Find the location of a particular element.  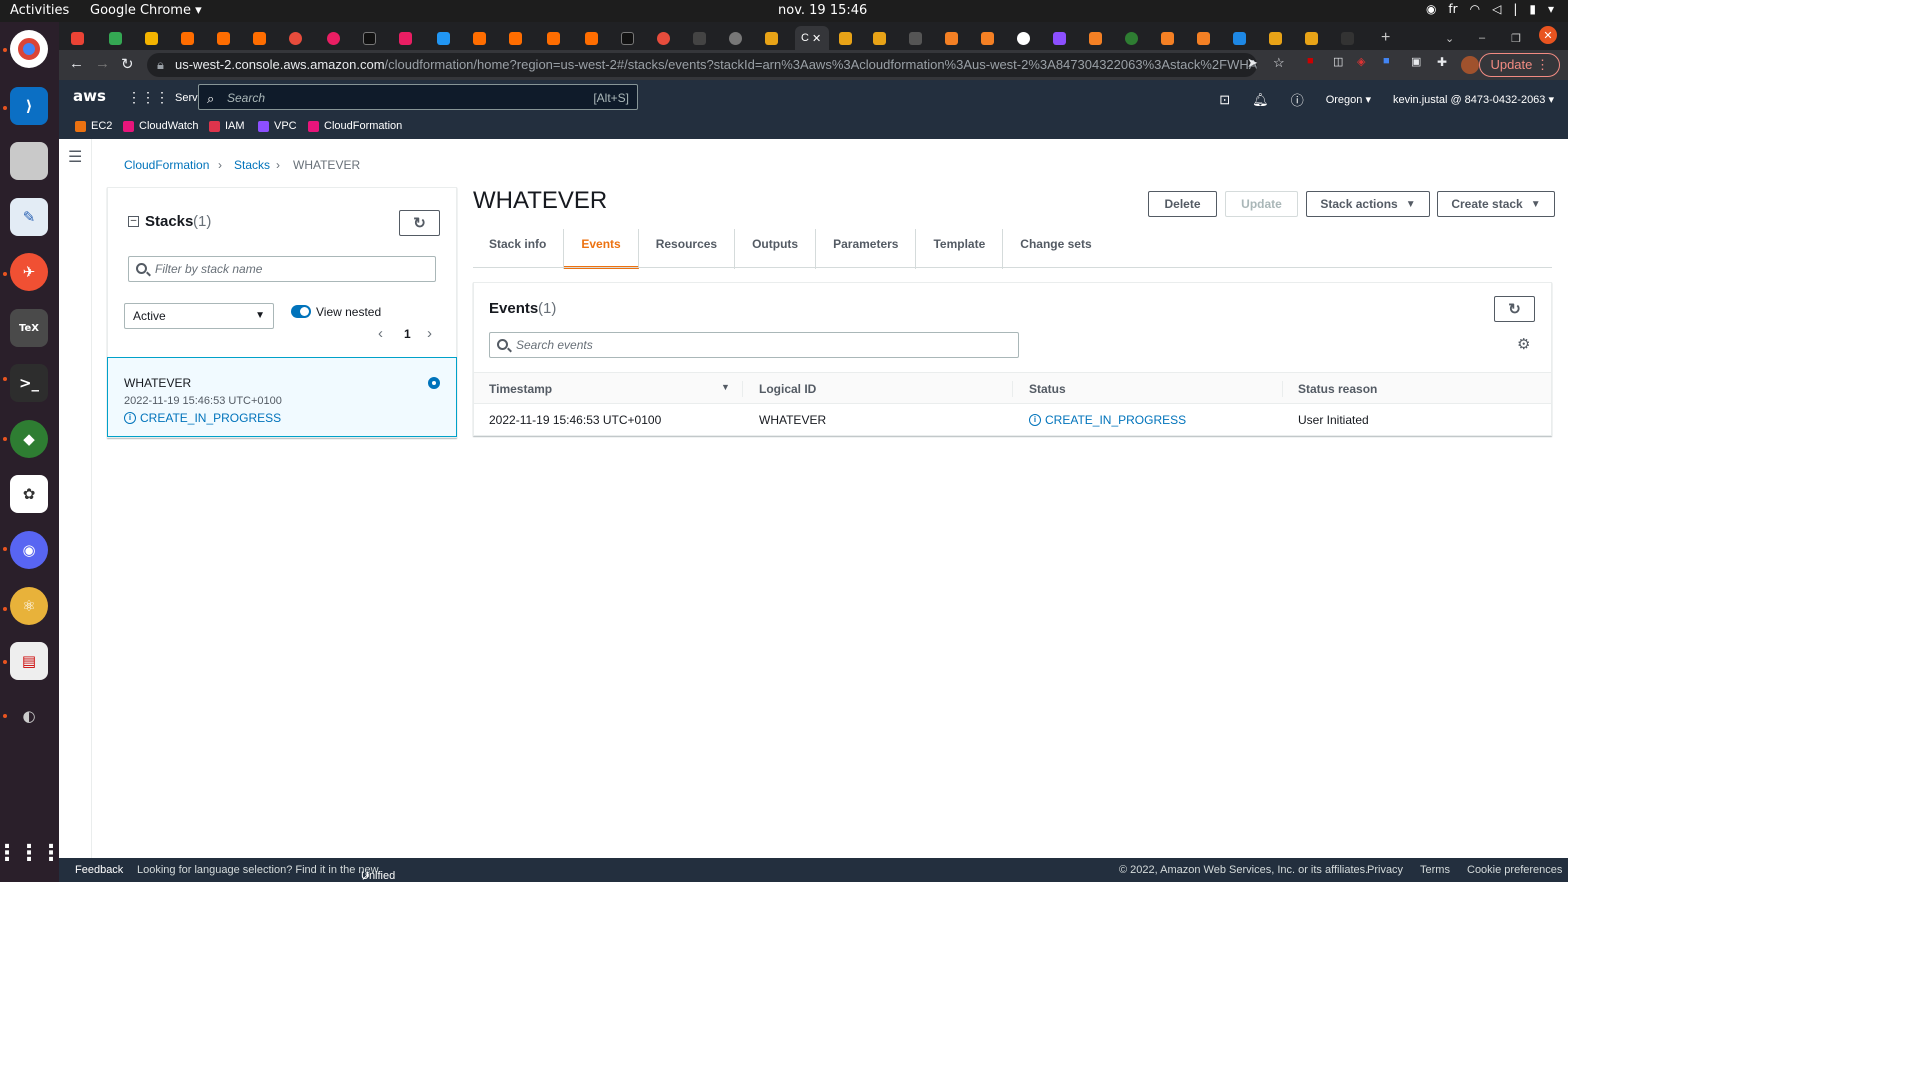

tab-template: Template is located at coordinates (960, 249).